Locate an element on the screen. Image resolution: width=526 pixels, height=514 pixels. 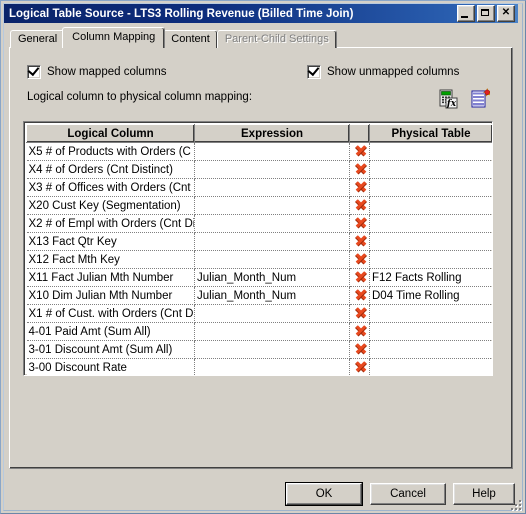
cell-physical-table: D04 Time Rolling is located at coordinates (430, 295).